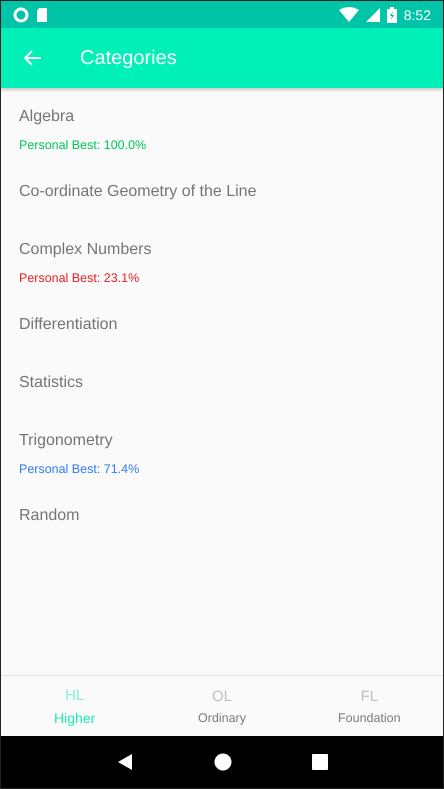 This screenshot has width=444, height=789. What do you see at coordinates (79, 278) in the screenshot?
I see `personal-best-score: Personal Best: 23.1%` at bounding box center [79, 278].